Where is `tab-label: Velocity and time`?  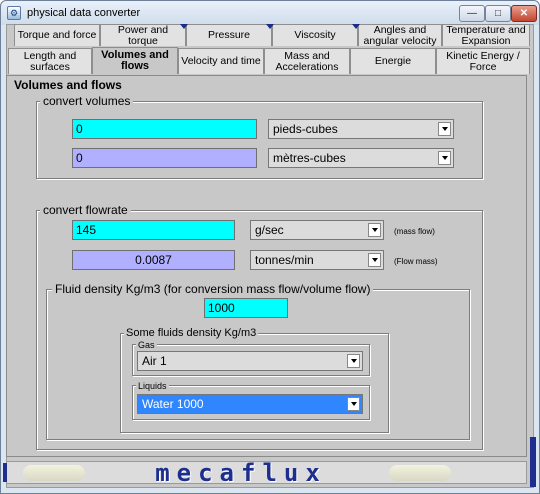 tab-label: Velocity and time is located at coordinates (221, 61).